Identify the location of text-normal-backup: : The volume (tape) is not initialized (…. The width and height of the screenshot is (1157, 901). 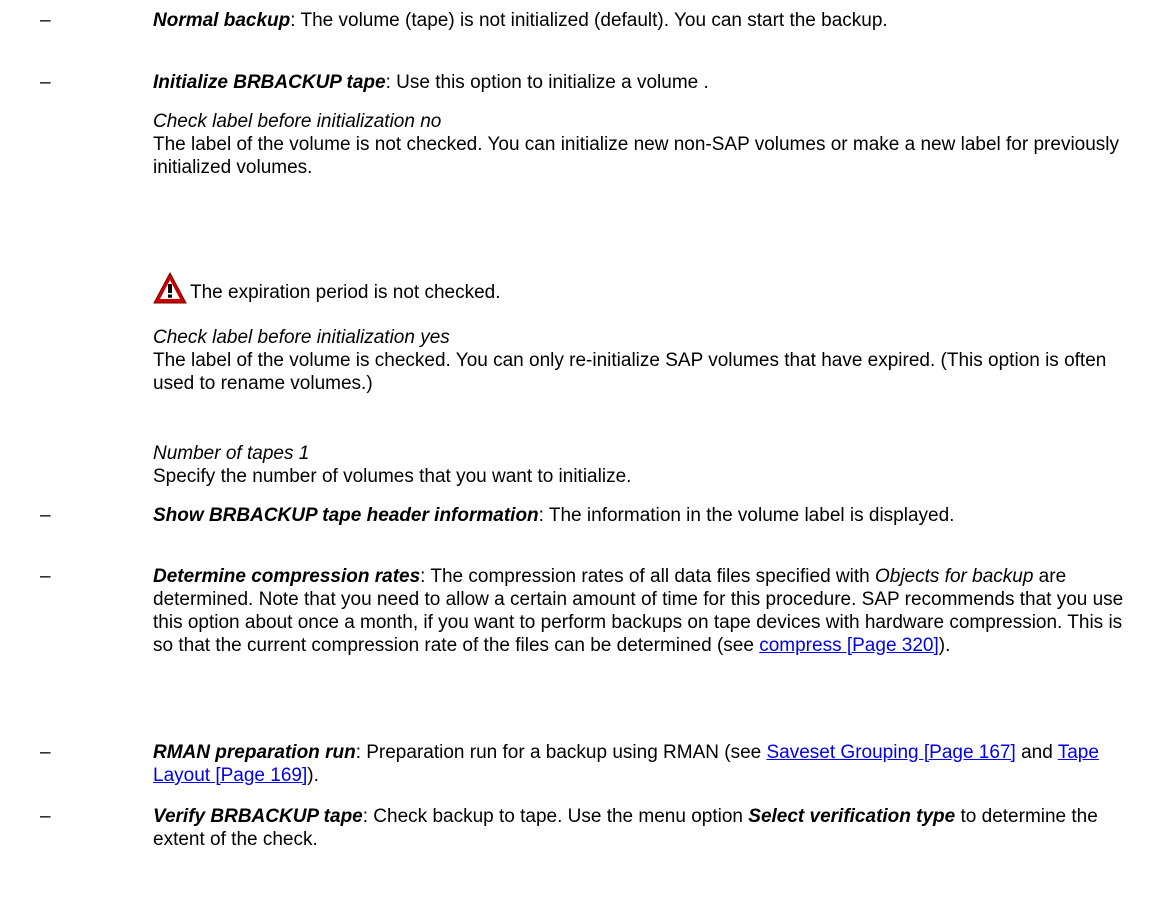
(589, 20).